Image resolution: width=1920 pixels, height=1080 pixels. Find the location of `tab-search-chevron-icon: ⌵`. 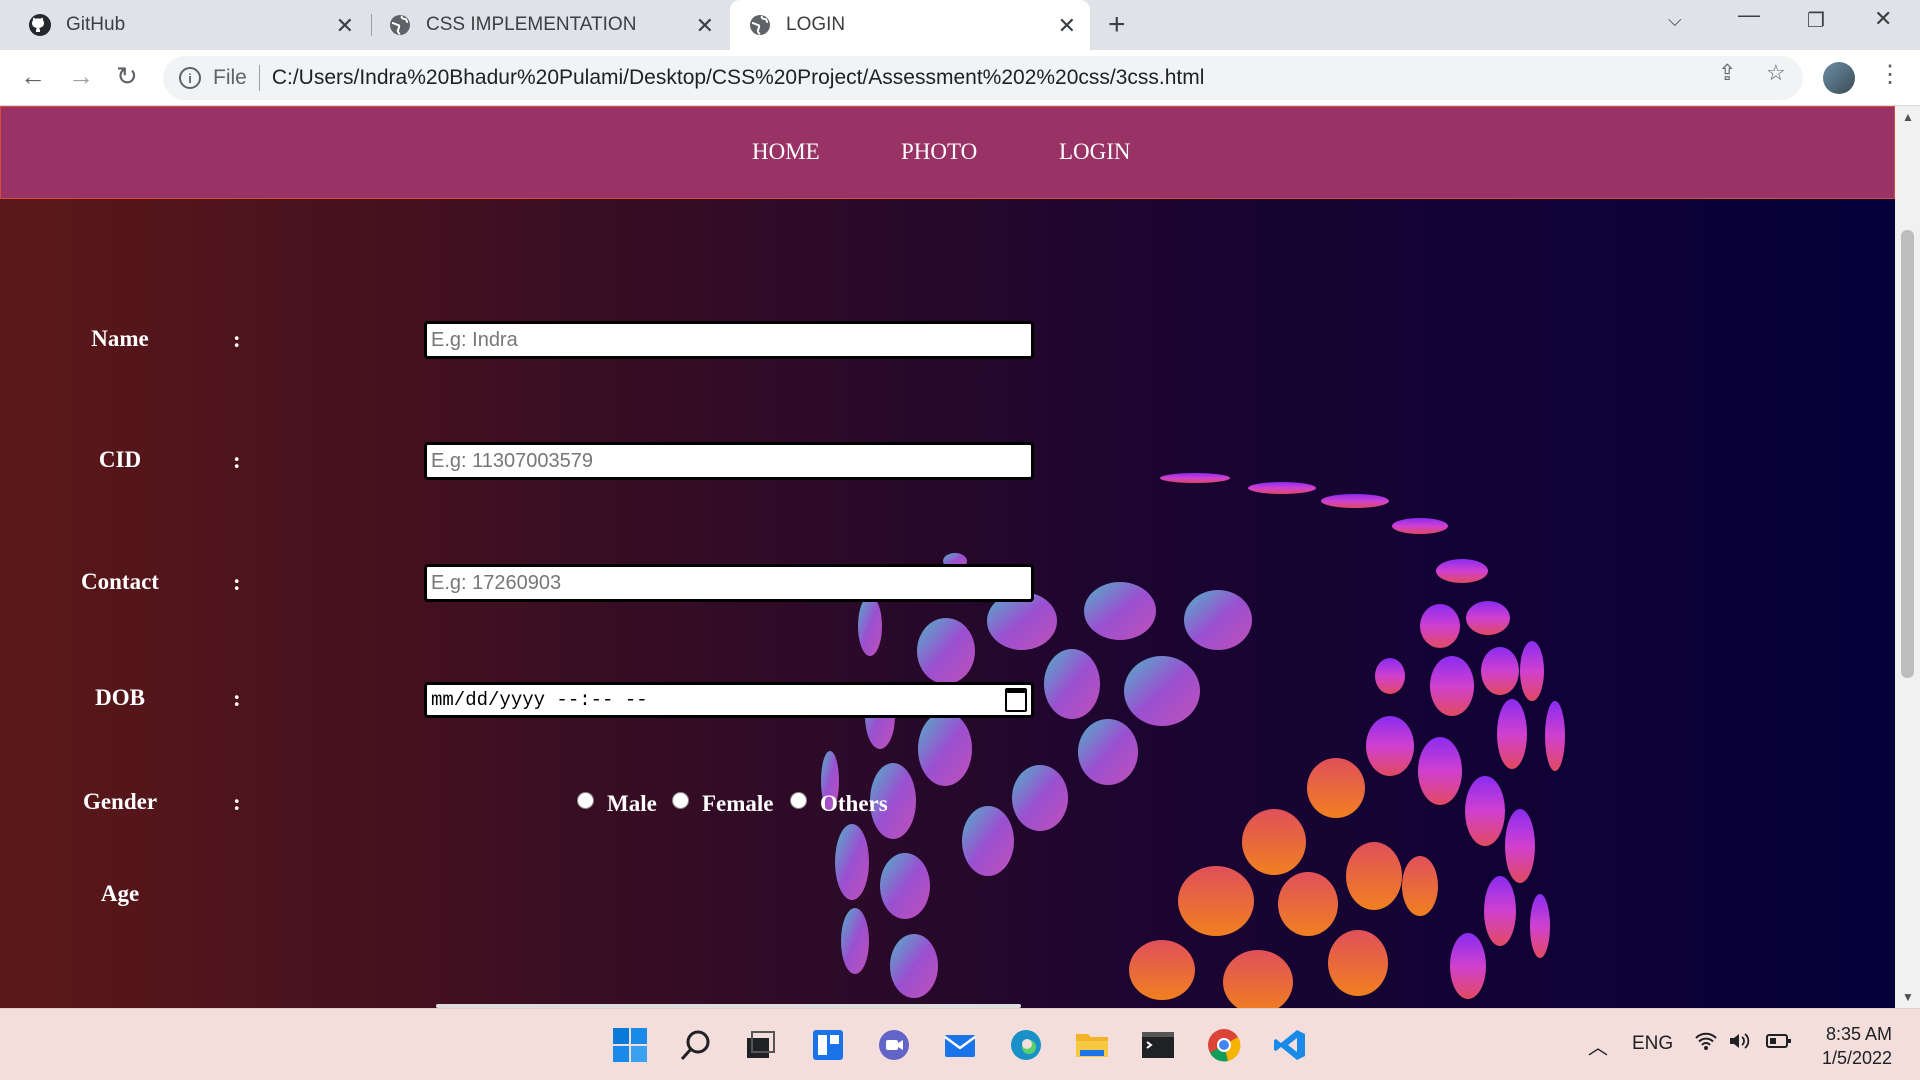

tab-search-chevron-icon: ⌵ is located at coordinates (1675, 20).